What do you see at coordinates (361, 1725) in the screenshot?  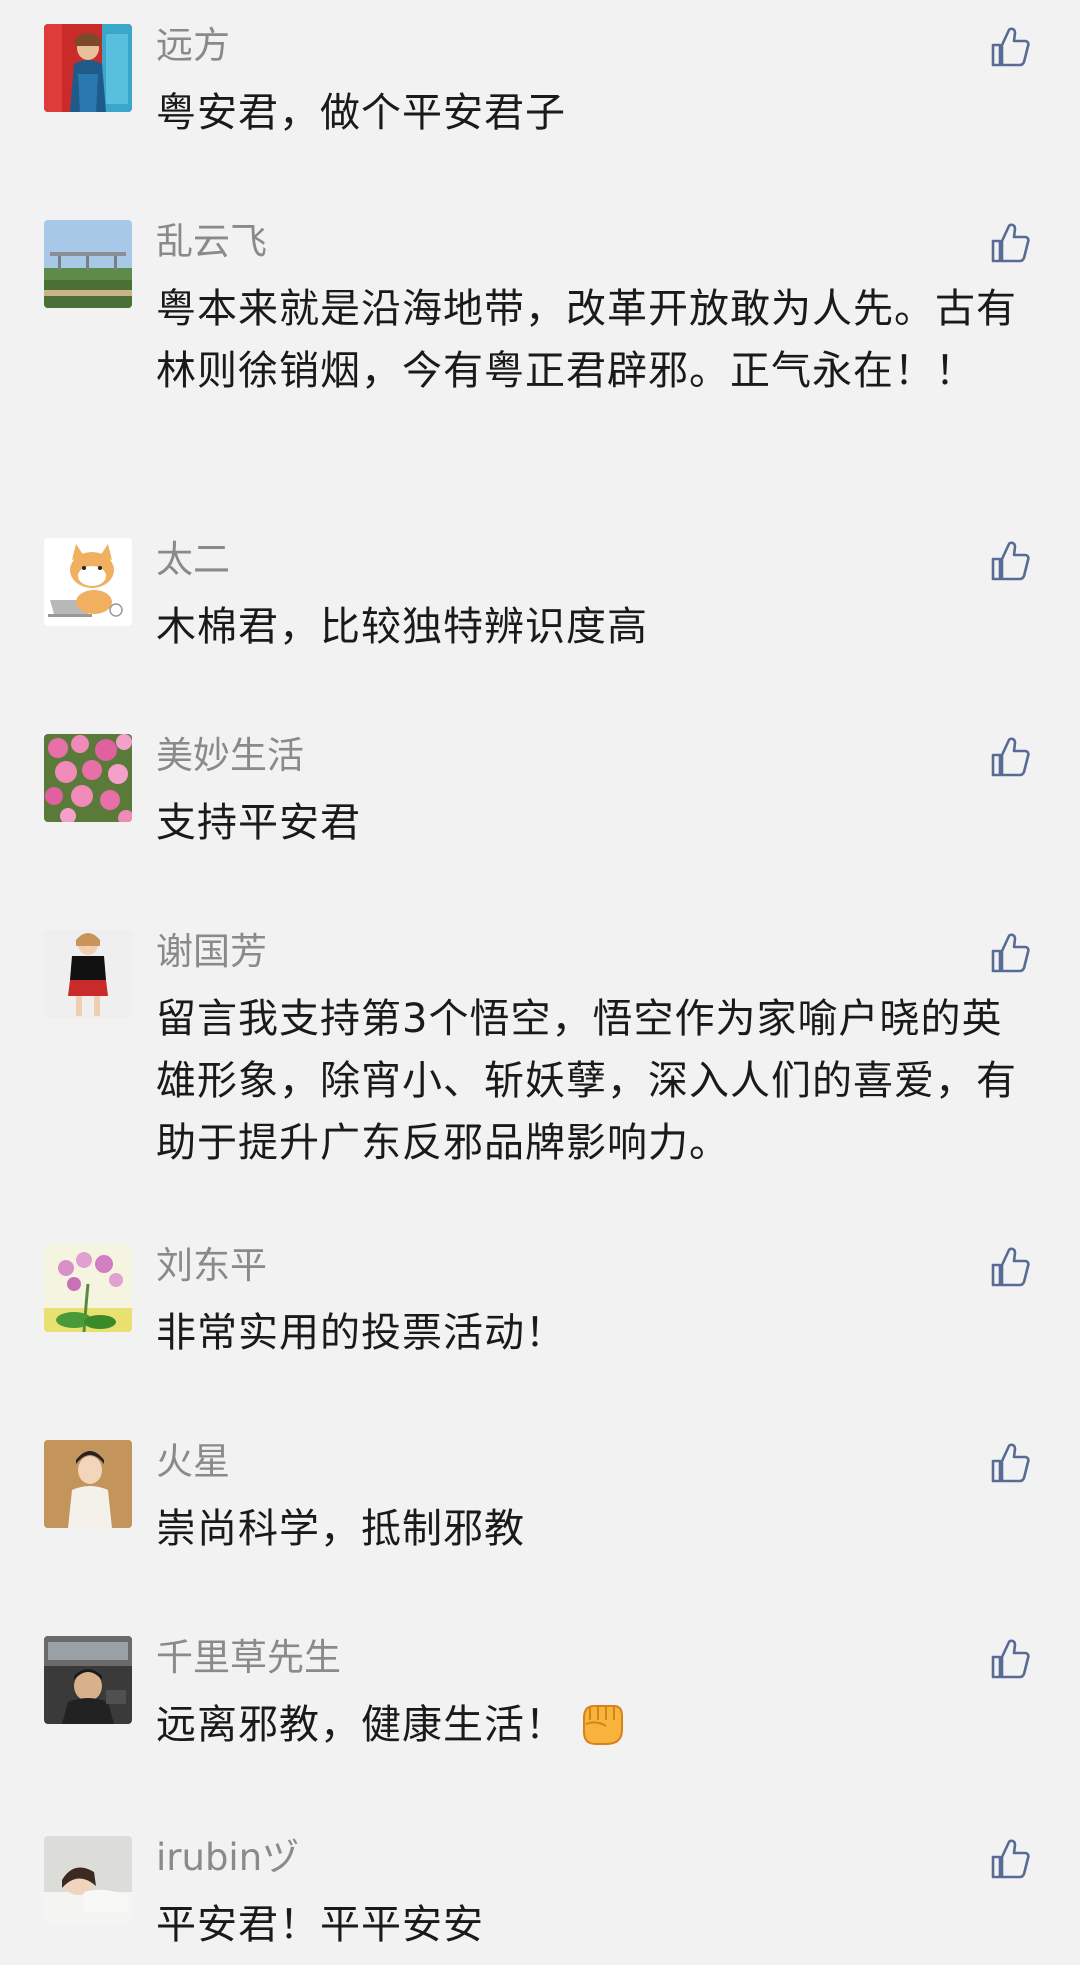 I see `comment-text-content: 远离邪教，健康生活！` at bounding box center [361, 1725].